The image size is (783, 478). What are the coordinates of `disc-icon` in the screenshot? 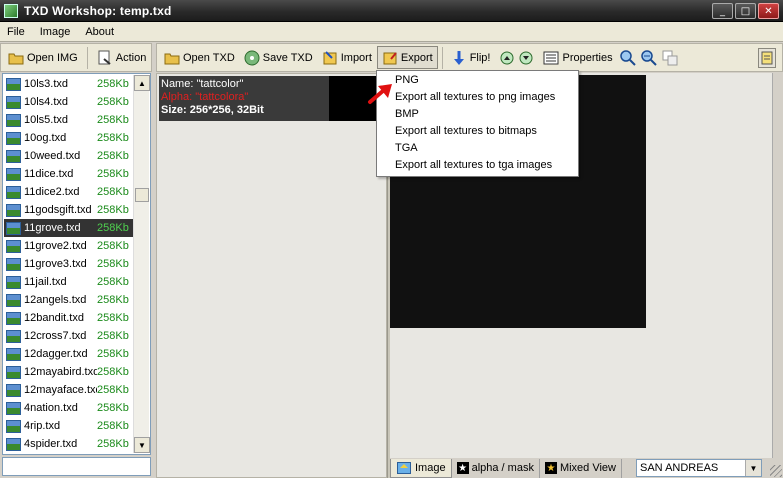 It's located at (252, 58).